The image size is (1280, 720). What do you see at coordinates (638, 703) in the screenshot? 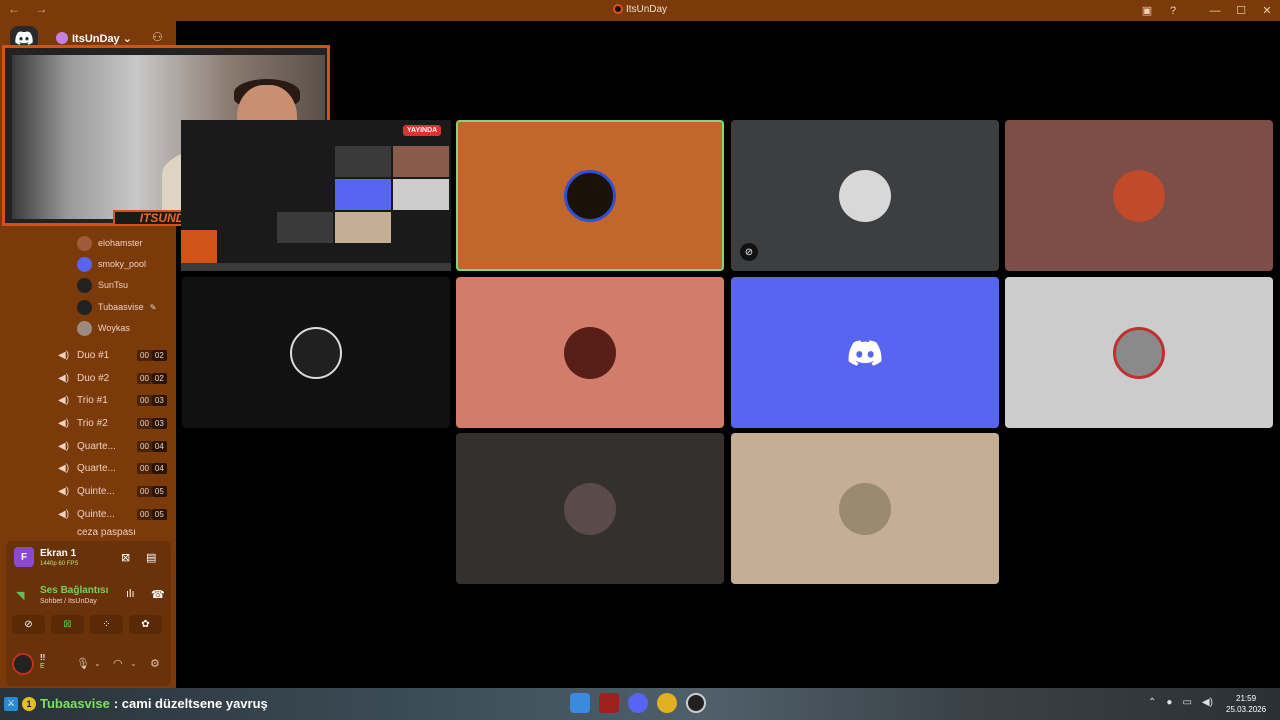
I see `discord-taskbar-icon` at bounding box center [638, 703].